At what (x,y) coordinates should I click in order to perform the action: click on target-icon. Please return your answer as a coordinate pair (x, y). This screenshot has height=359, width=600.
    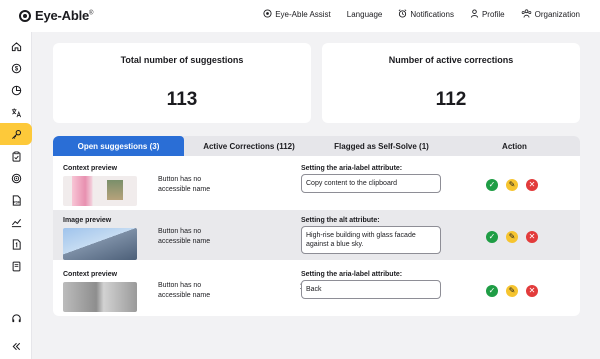
    Looking at the image, I should click on (16, 178).